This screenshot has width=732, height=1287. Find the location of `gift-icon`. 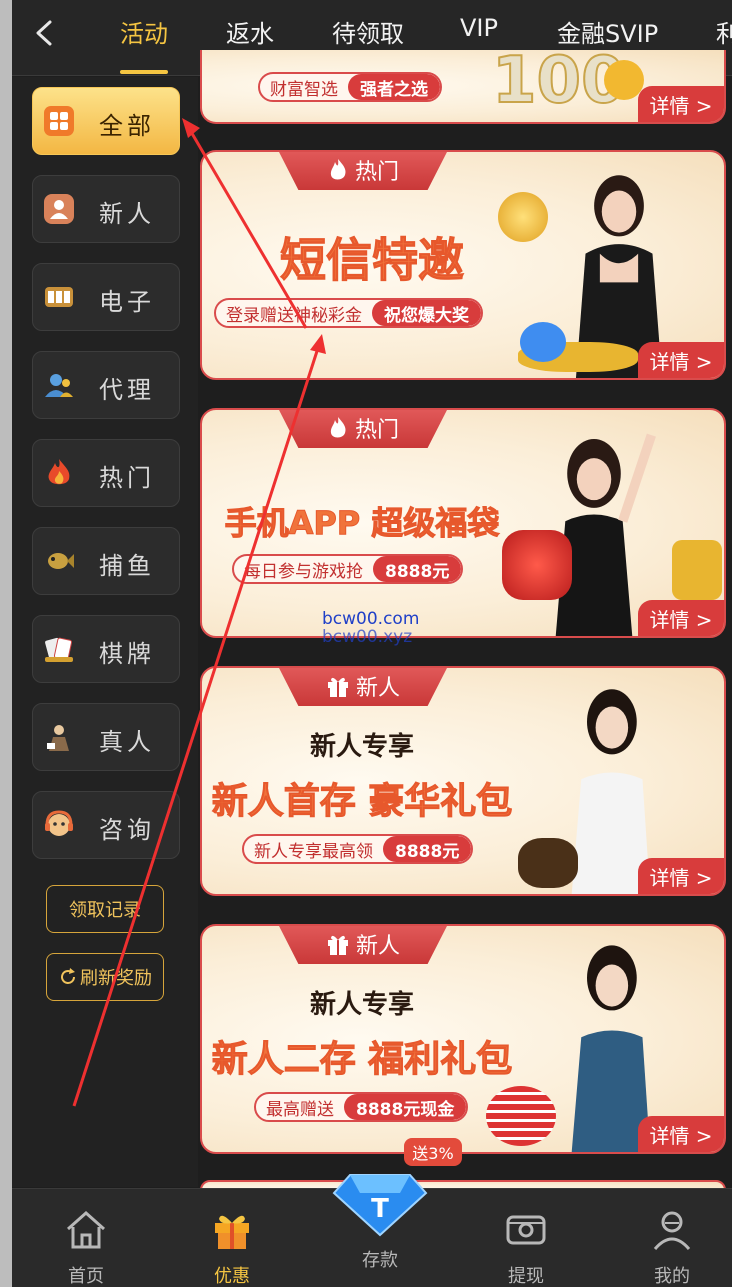

gift-icon is located at coordinates (232, 1232).